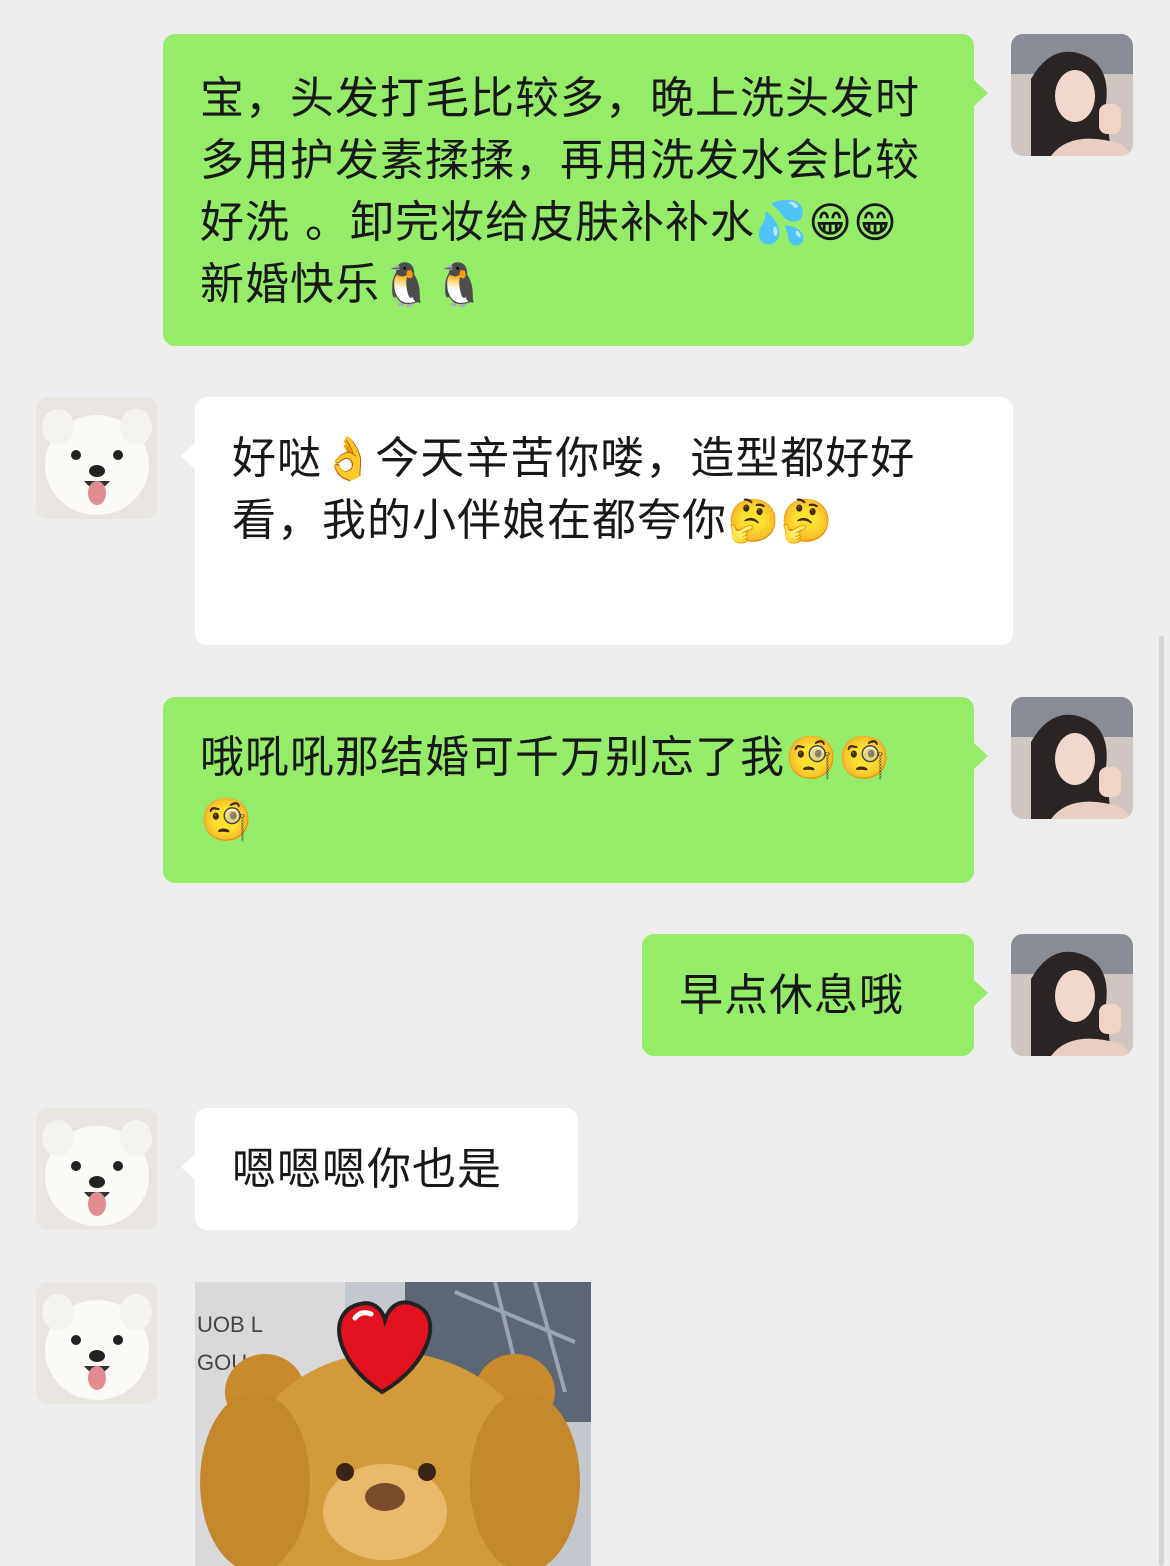  Describe the element at coordinates (277, 458) in the screenshot. I see `message-text: 好哒` at that location.